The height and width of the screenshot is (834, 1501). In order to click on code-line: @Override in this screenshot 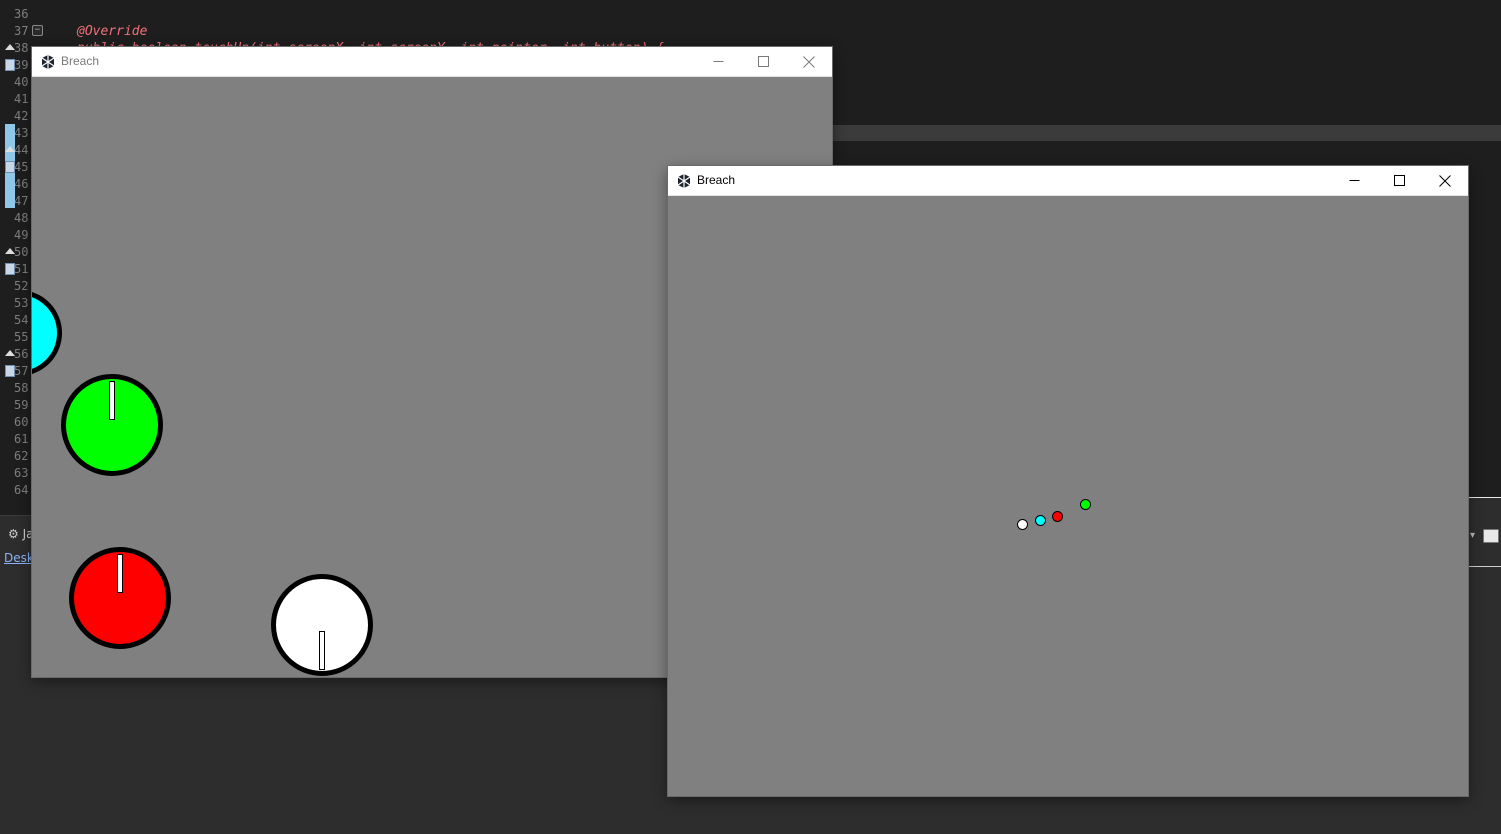, I will do `click(112, 31)`.